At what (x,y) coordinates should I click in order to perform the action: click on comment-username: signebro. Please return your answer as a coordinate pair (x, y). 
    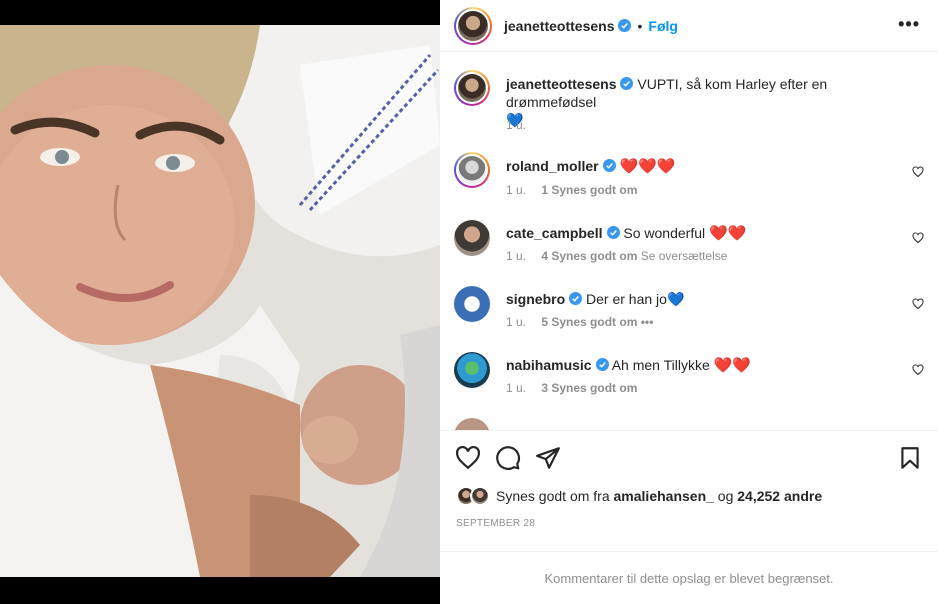
    Looking at the image, I should click on (535, 299).